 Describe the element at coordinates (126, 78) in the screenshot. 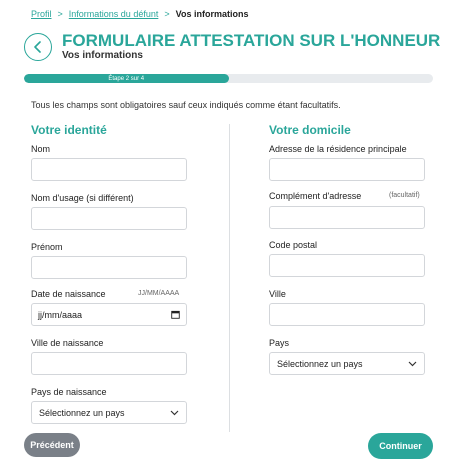

I see `progress-label: Étape 2 sur 4` at that location.